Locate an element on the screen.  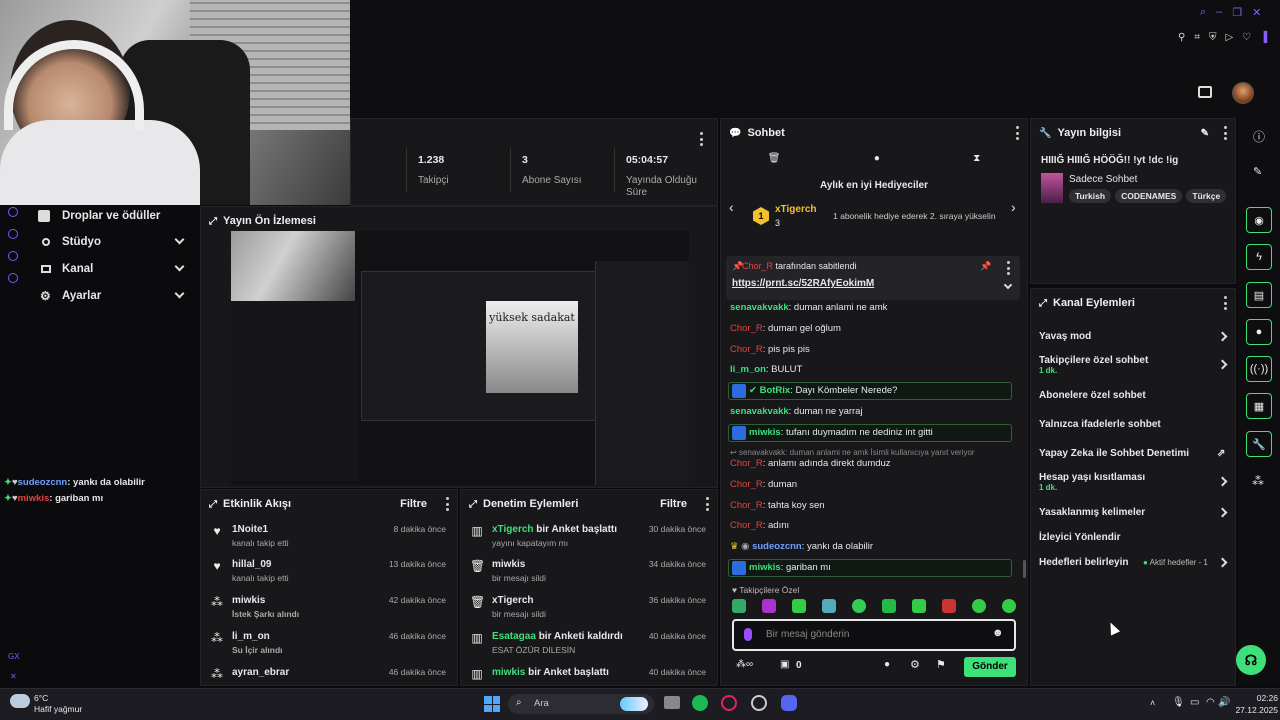
action-goals: Hedefleri belirleyin ● Aktif hedefler - 1 is located at coordinates (1133, 562).